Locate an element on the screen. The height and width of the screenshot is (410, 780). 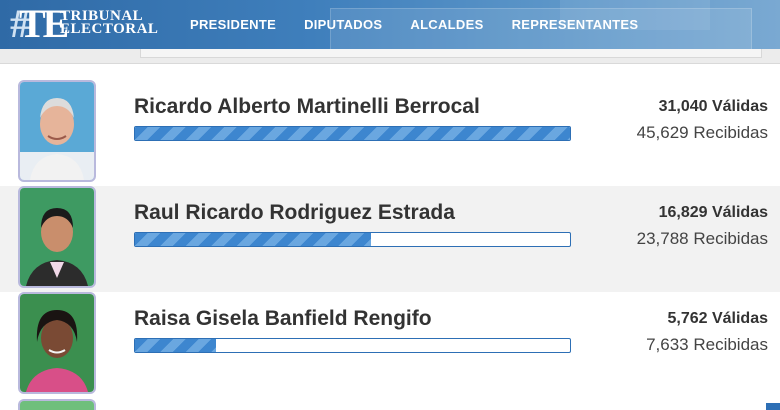
valid-votes: 31,040 Válidas is located at coordinates (713, 106).